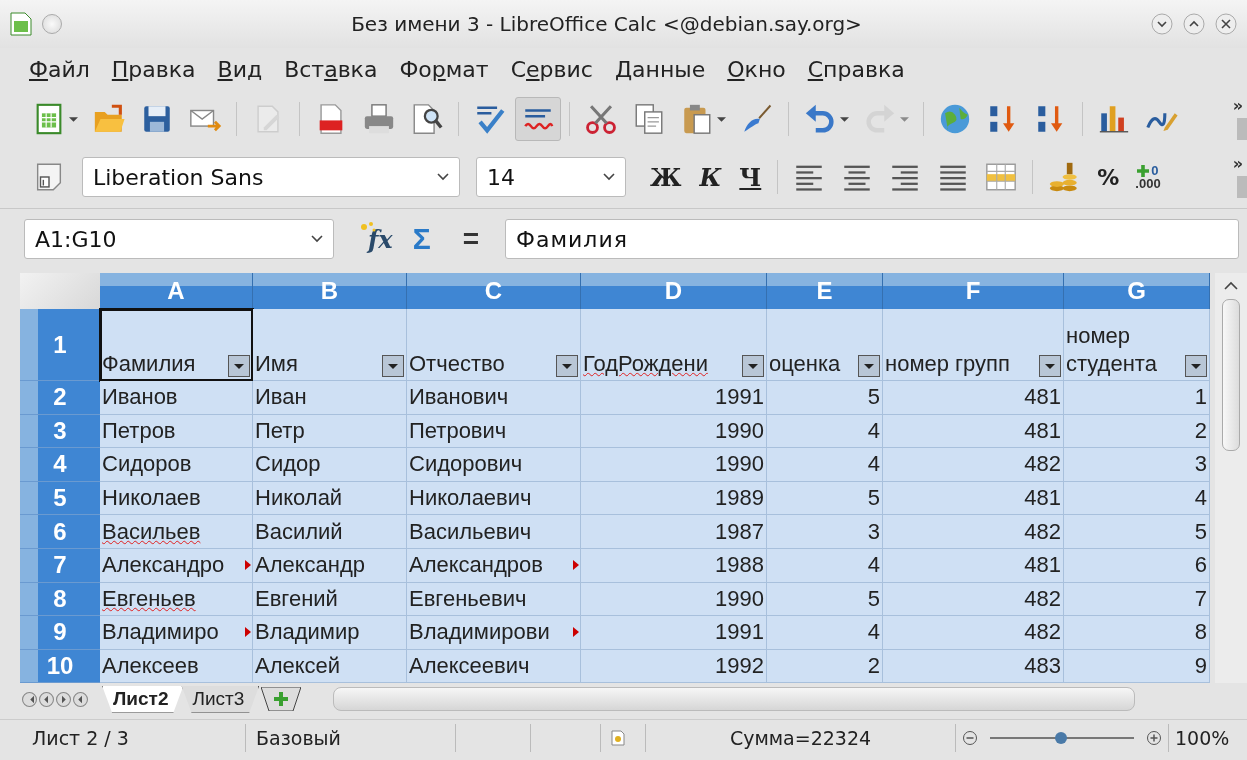 This screenshot has width=1247, height=760. I want to click on add-decimal-button: 0 .000, so click(1148, 177).